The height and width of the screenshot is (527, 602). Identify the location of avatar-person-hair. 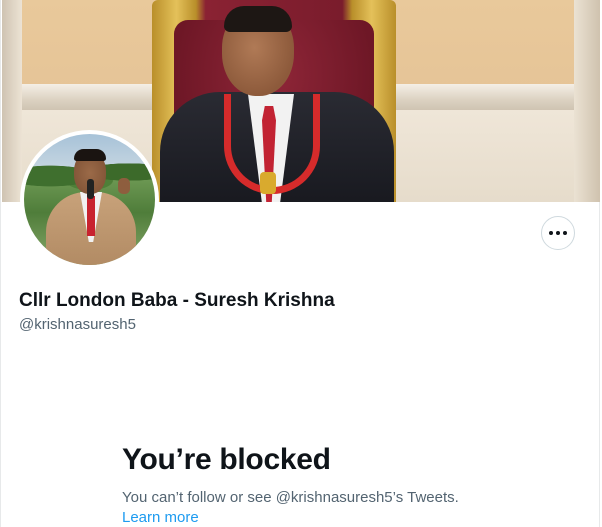
(90, 155).